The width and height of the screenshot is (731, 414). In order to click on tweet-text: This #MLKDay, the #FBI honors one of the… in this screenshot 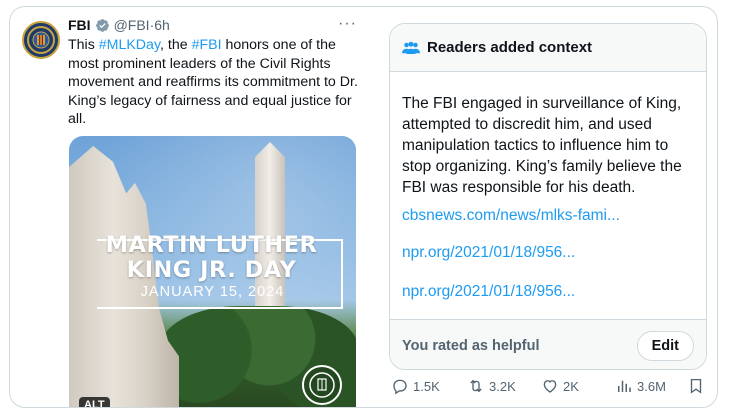, I will do `click(213, 82)`.